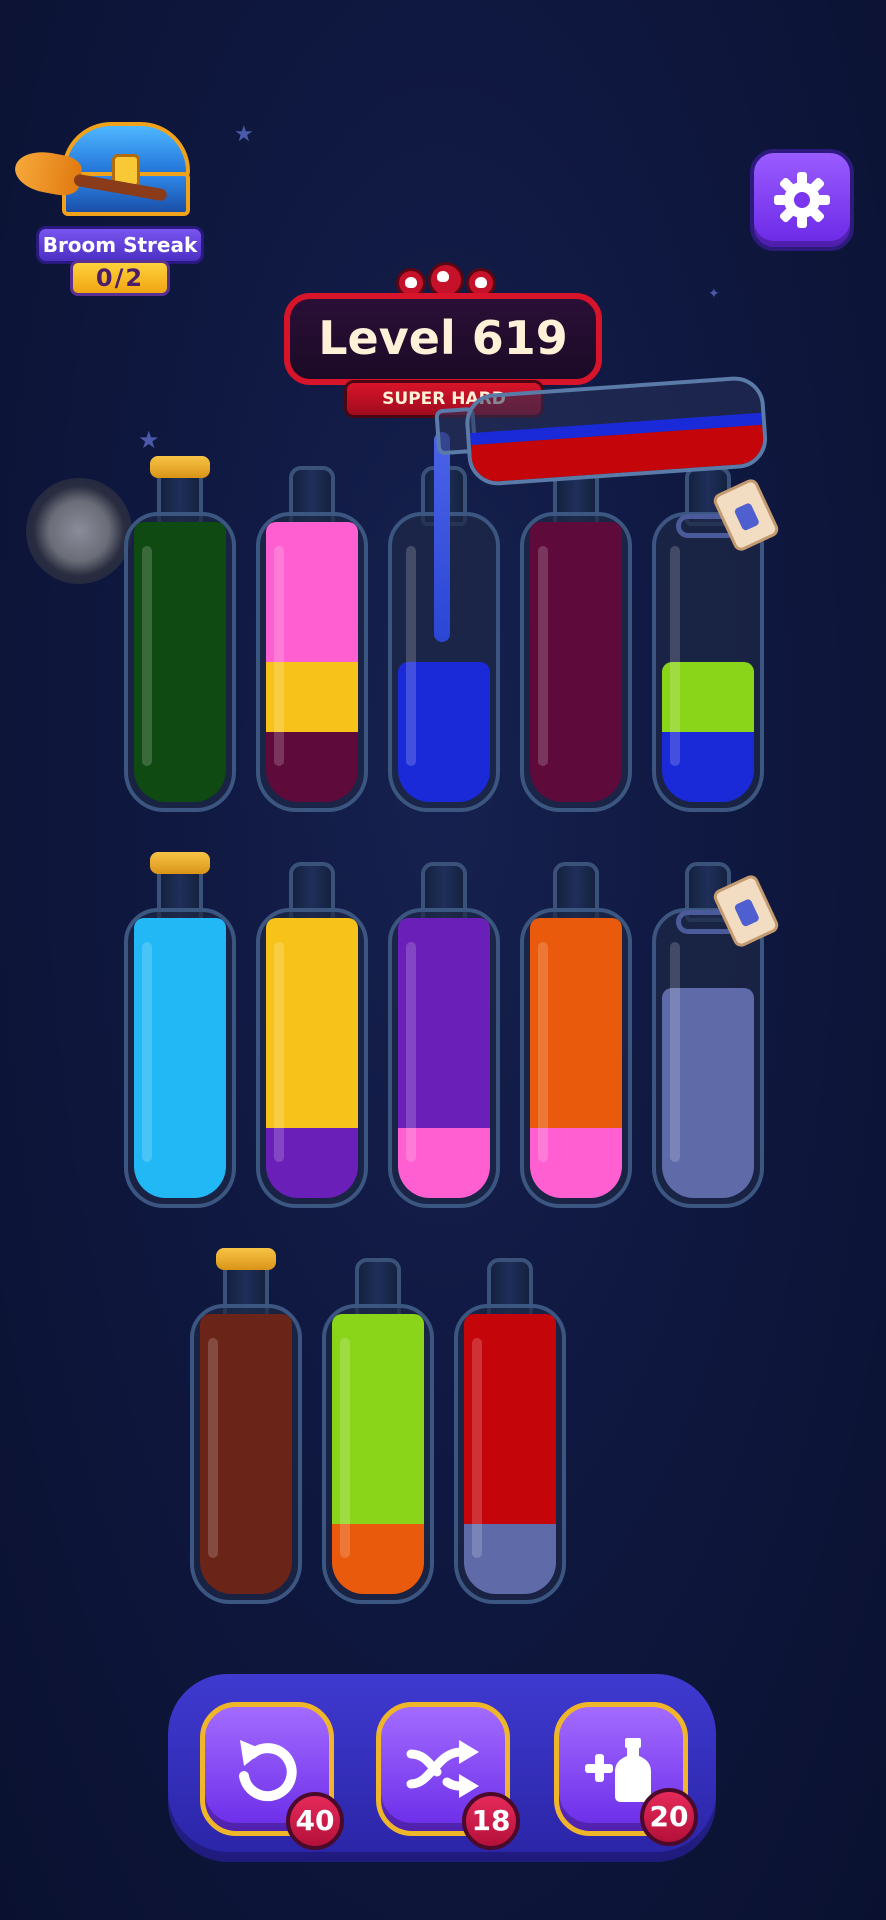 The image size is (886, 1920). Describe the element at coordinates (120, 245) in the screenshot. I see `streak-label: Broom Streak` at that location.